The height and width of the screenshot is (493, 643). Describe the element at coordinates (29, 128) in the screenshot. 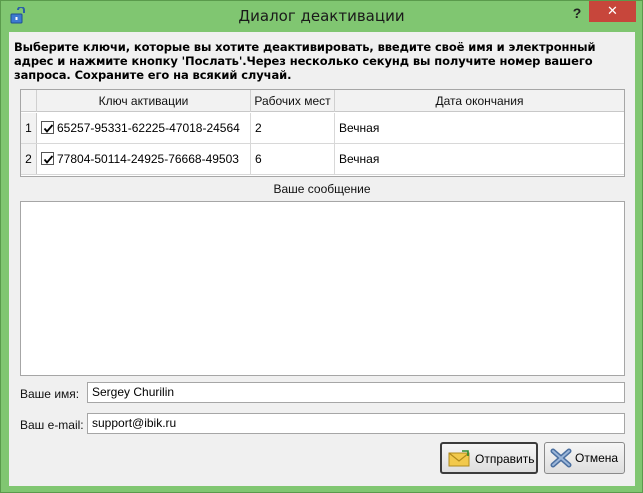

I see `row-number: 1` at that location.